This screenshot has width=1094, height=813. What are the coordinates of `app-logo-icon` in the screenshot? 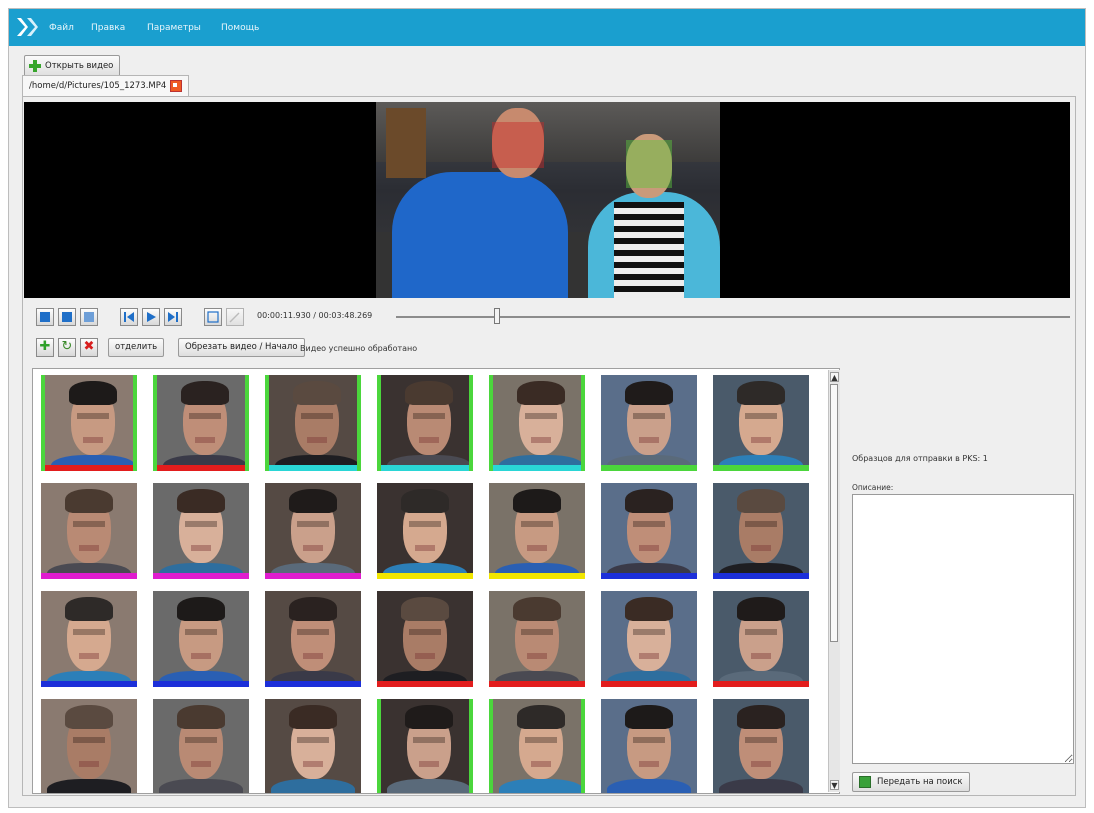 It's located at (27, 27).